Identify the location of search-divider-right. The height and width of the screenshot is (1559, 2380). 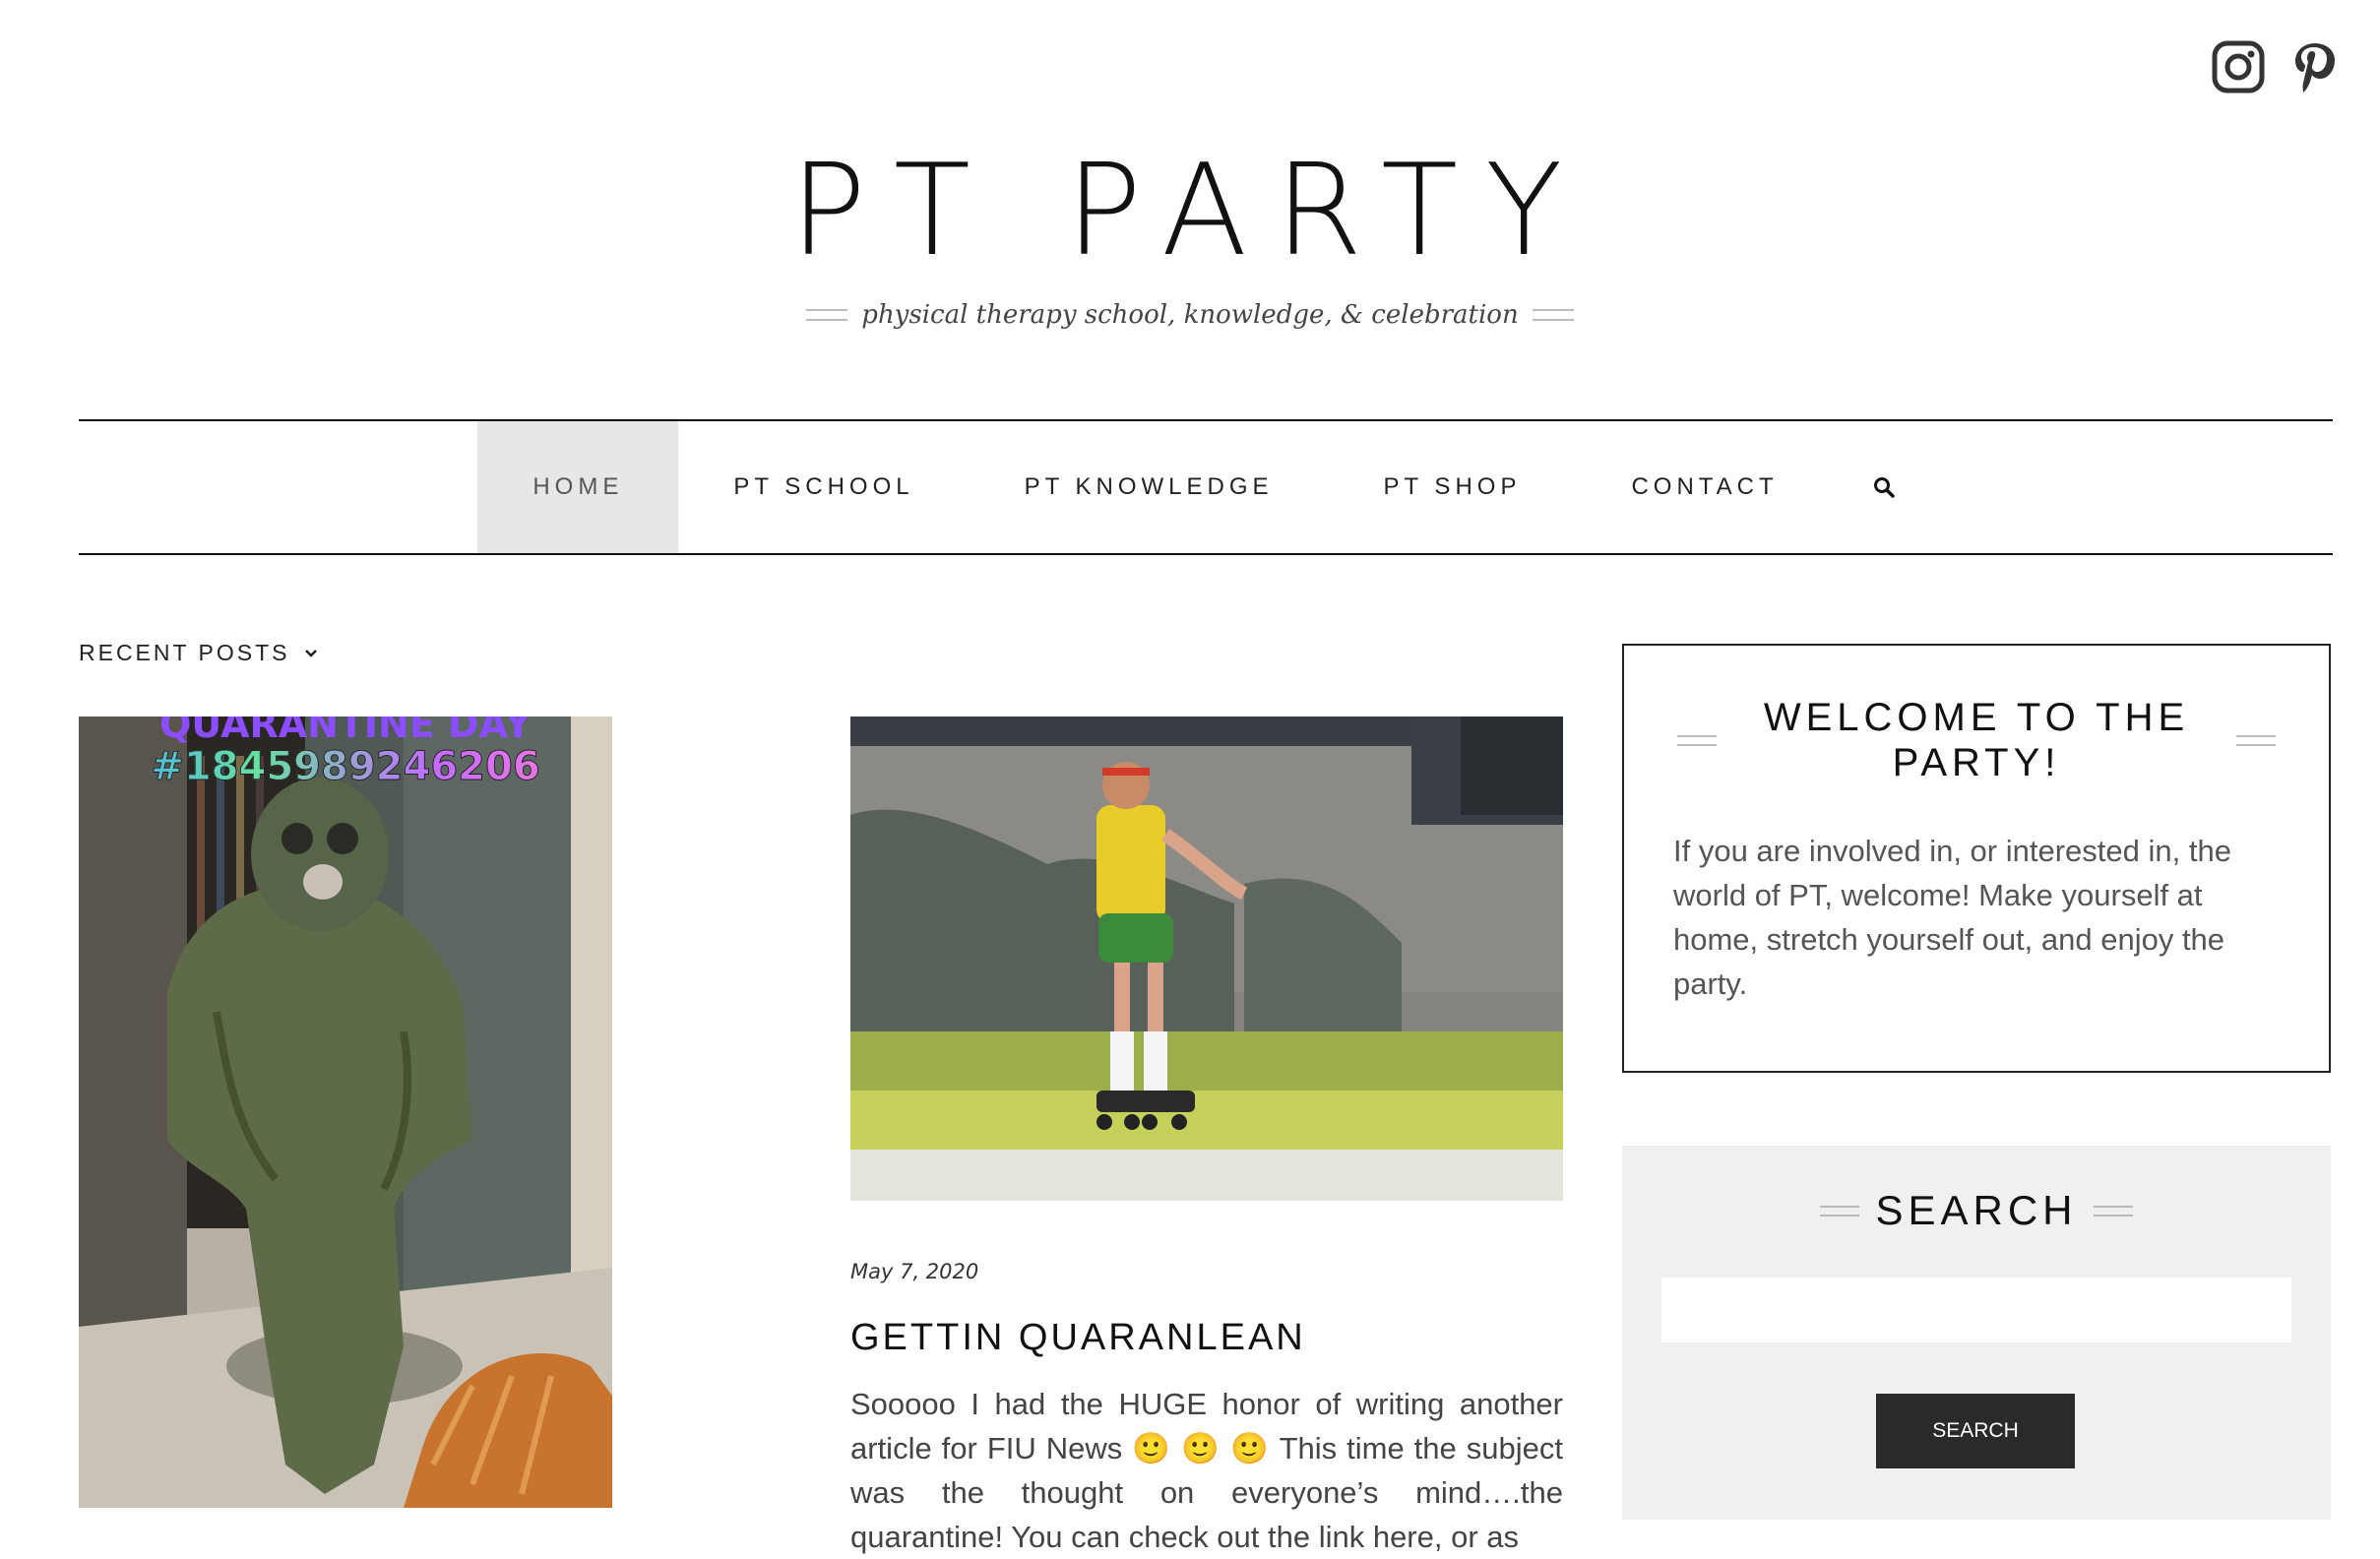
(2113, 1210).